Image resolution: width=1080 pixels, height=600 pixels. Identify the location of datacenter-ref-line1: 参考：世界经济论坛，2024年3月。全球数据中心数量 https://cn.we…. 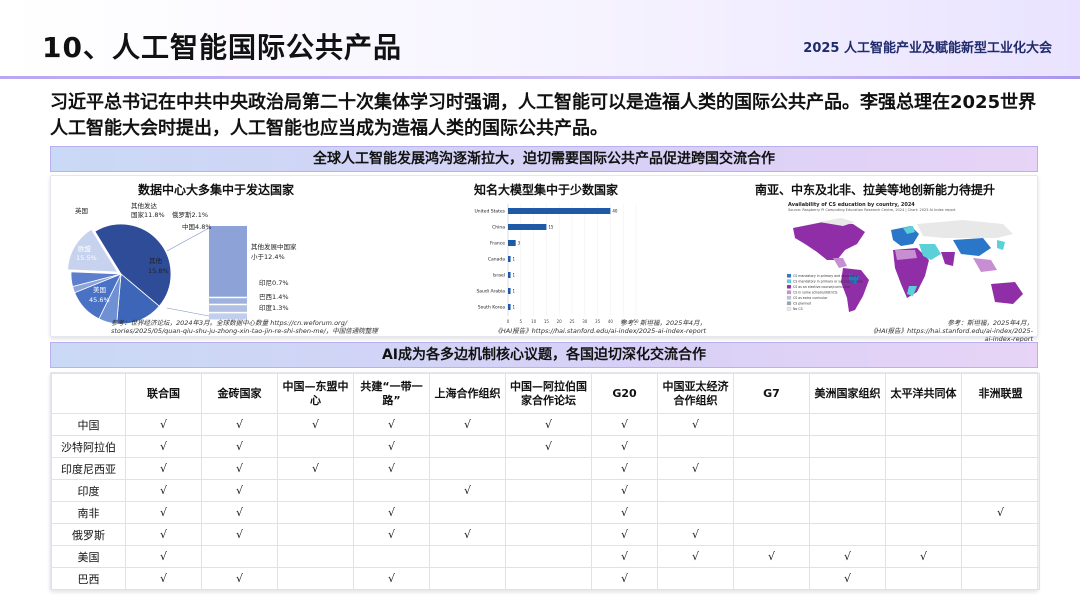
(229, 323).